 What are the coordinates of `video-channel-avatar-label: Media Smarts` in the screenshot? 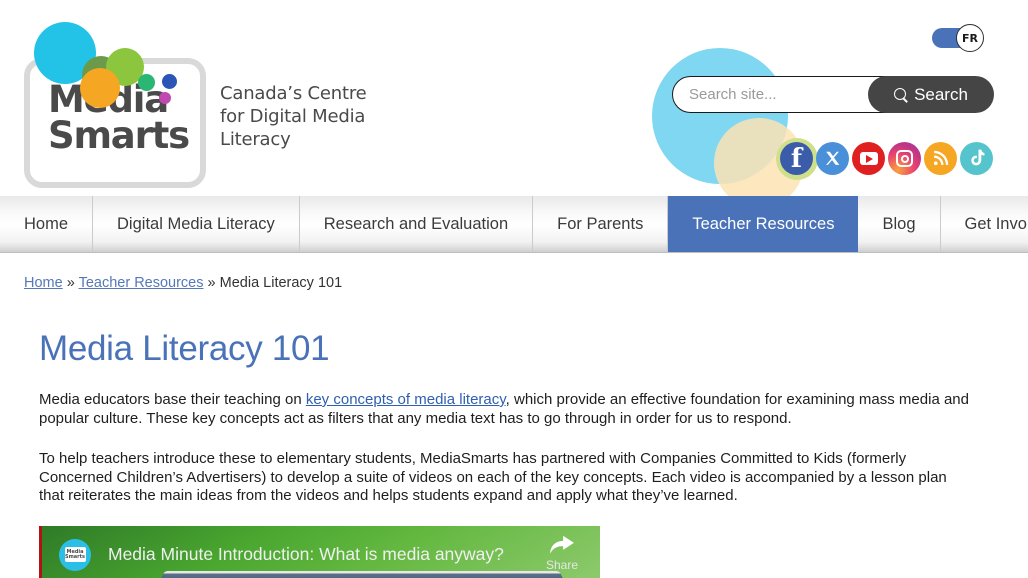 It's located at (75, 554).